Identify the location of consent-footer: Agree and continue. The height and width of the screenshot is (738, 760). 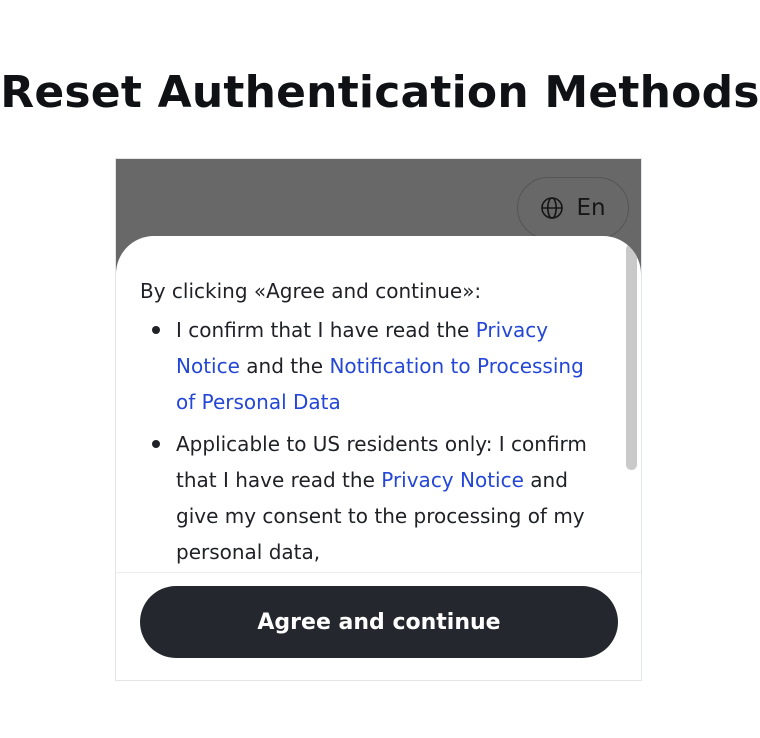
(378, 626).